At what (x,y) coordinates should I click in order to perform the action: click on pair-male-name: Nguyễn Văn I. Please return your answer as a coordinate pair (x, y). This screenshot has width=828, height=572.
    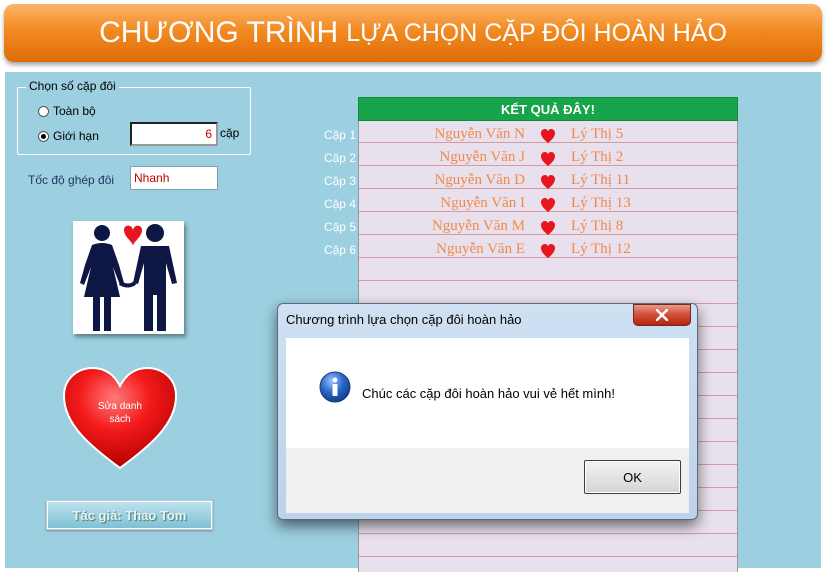
    Looking at the image, I should click on (482, 203).